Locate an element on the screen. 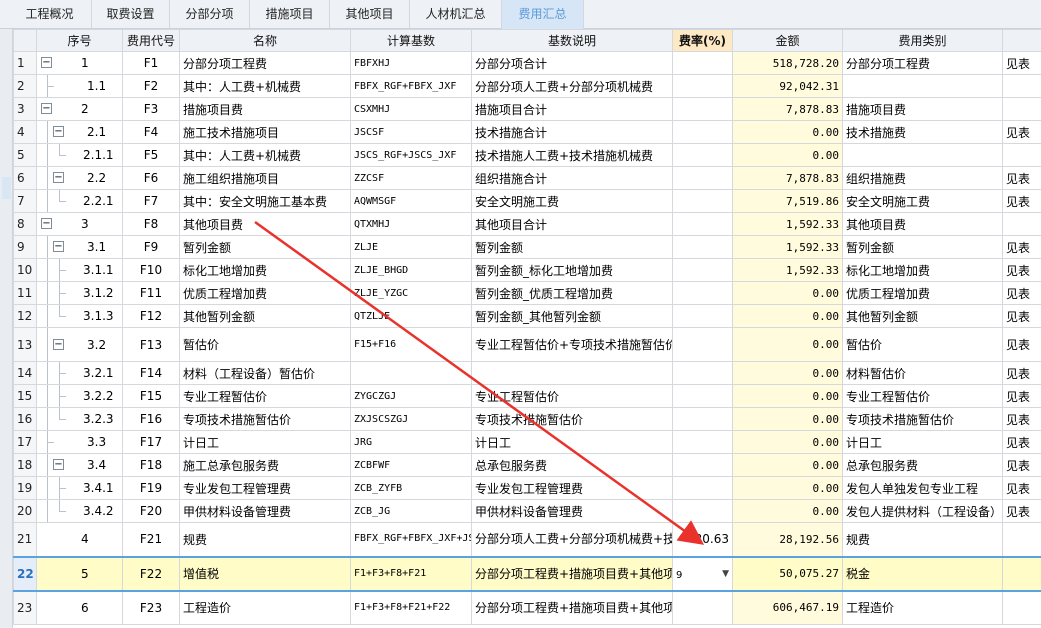 This screenshot has height=628, width=1041. cell-seq: 6 is located at coordinates (79, 607).